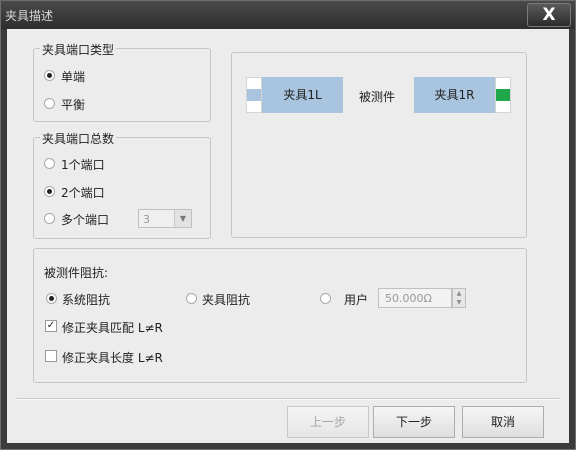 The height and width of the screenshot is (450, 576). I want to click on left-port-marker, so click(254, 95).